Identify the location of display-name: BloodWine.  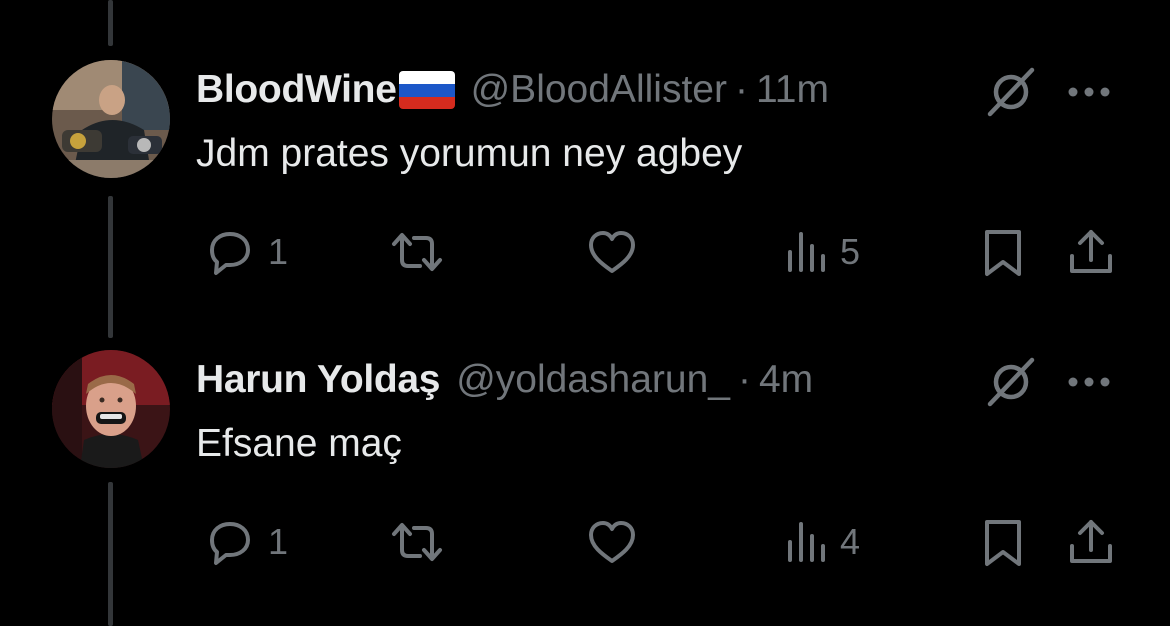
(296, 90).